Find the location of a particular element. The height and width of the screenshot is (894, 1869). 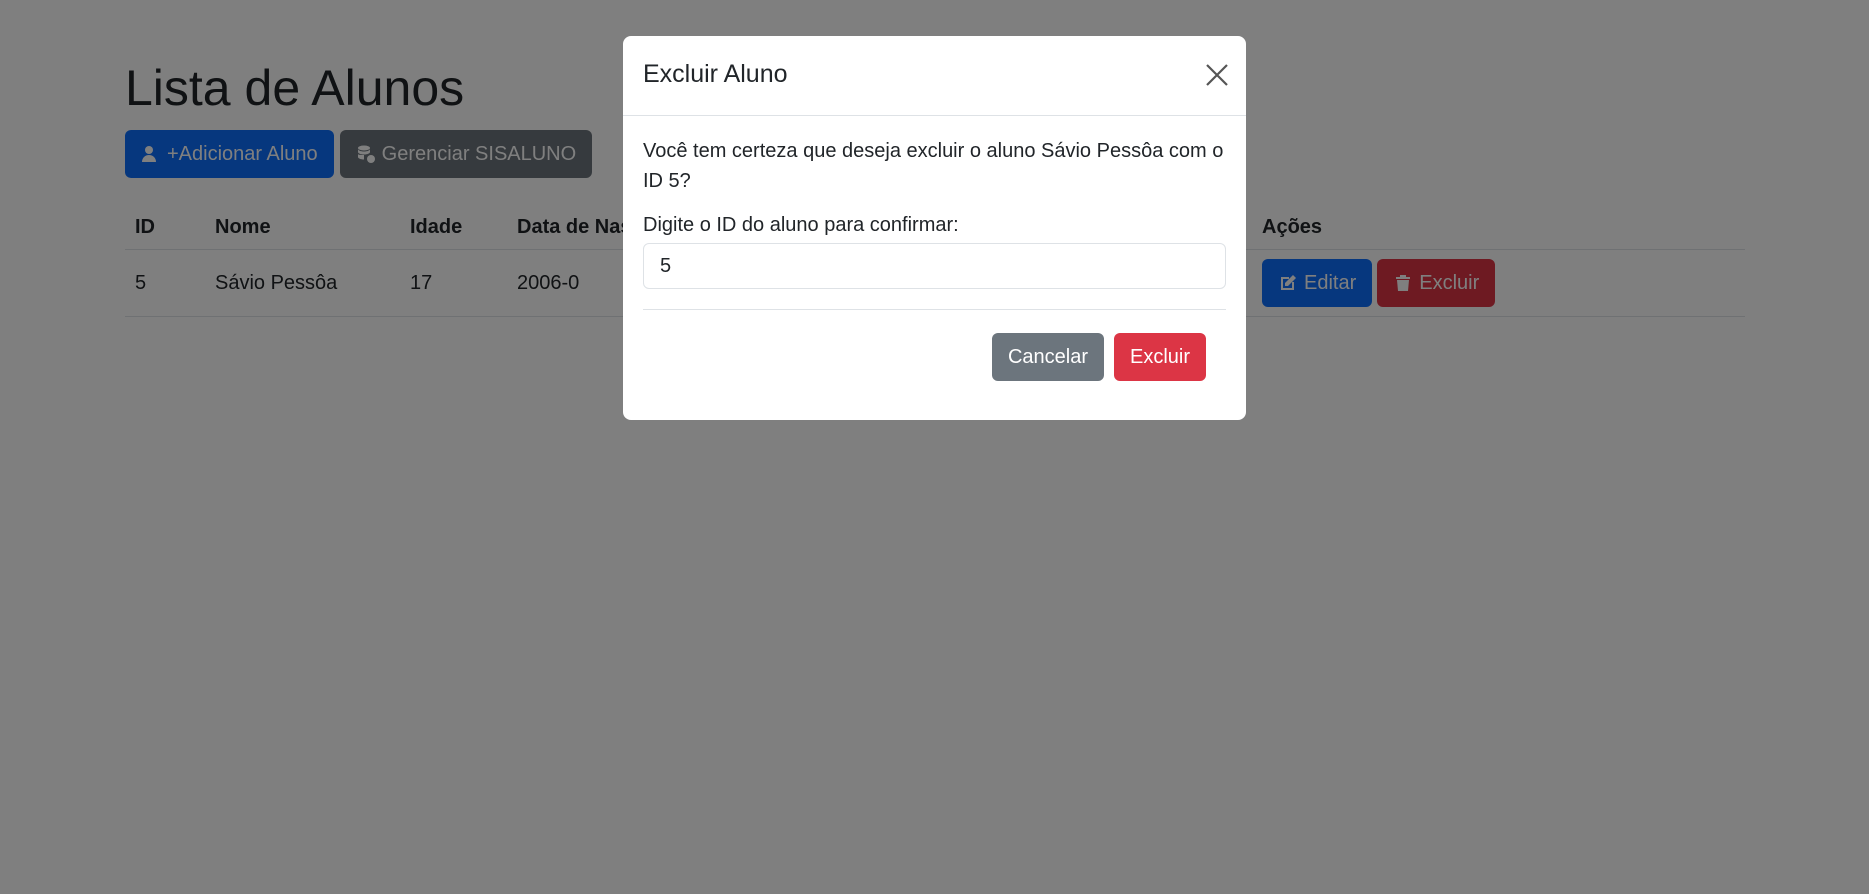

confirm-id-input is located at coordinates (934, 266).